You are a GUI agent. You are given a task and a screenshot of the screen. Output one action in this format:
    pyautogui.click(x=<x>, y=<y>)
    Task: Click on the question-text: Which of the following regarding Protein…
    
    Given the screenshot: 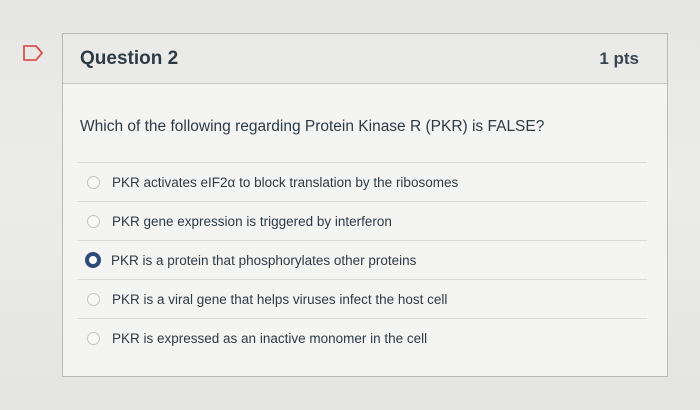 What is the action you would take?
    pyautogui.click(x=312, y=126)
    